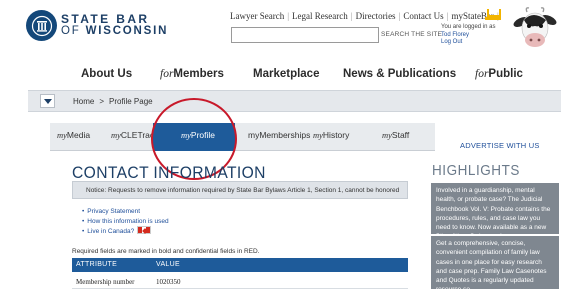 This screenshot has width=561, height=289. What do you see at coordinates (168, 264) in the screenshot?
I see `column-header-value: VALUE` at bounding box center [168, 264].